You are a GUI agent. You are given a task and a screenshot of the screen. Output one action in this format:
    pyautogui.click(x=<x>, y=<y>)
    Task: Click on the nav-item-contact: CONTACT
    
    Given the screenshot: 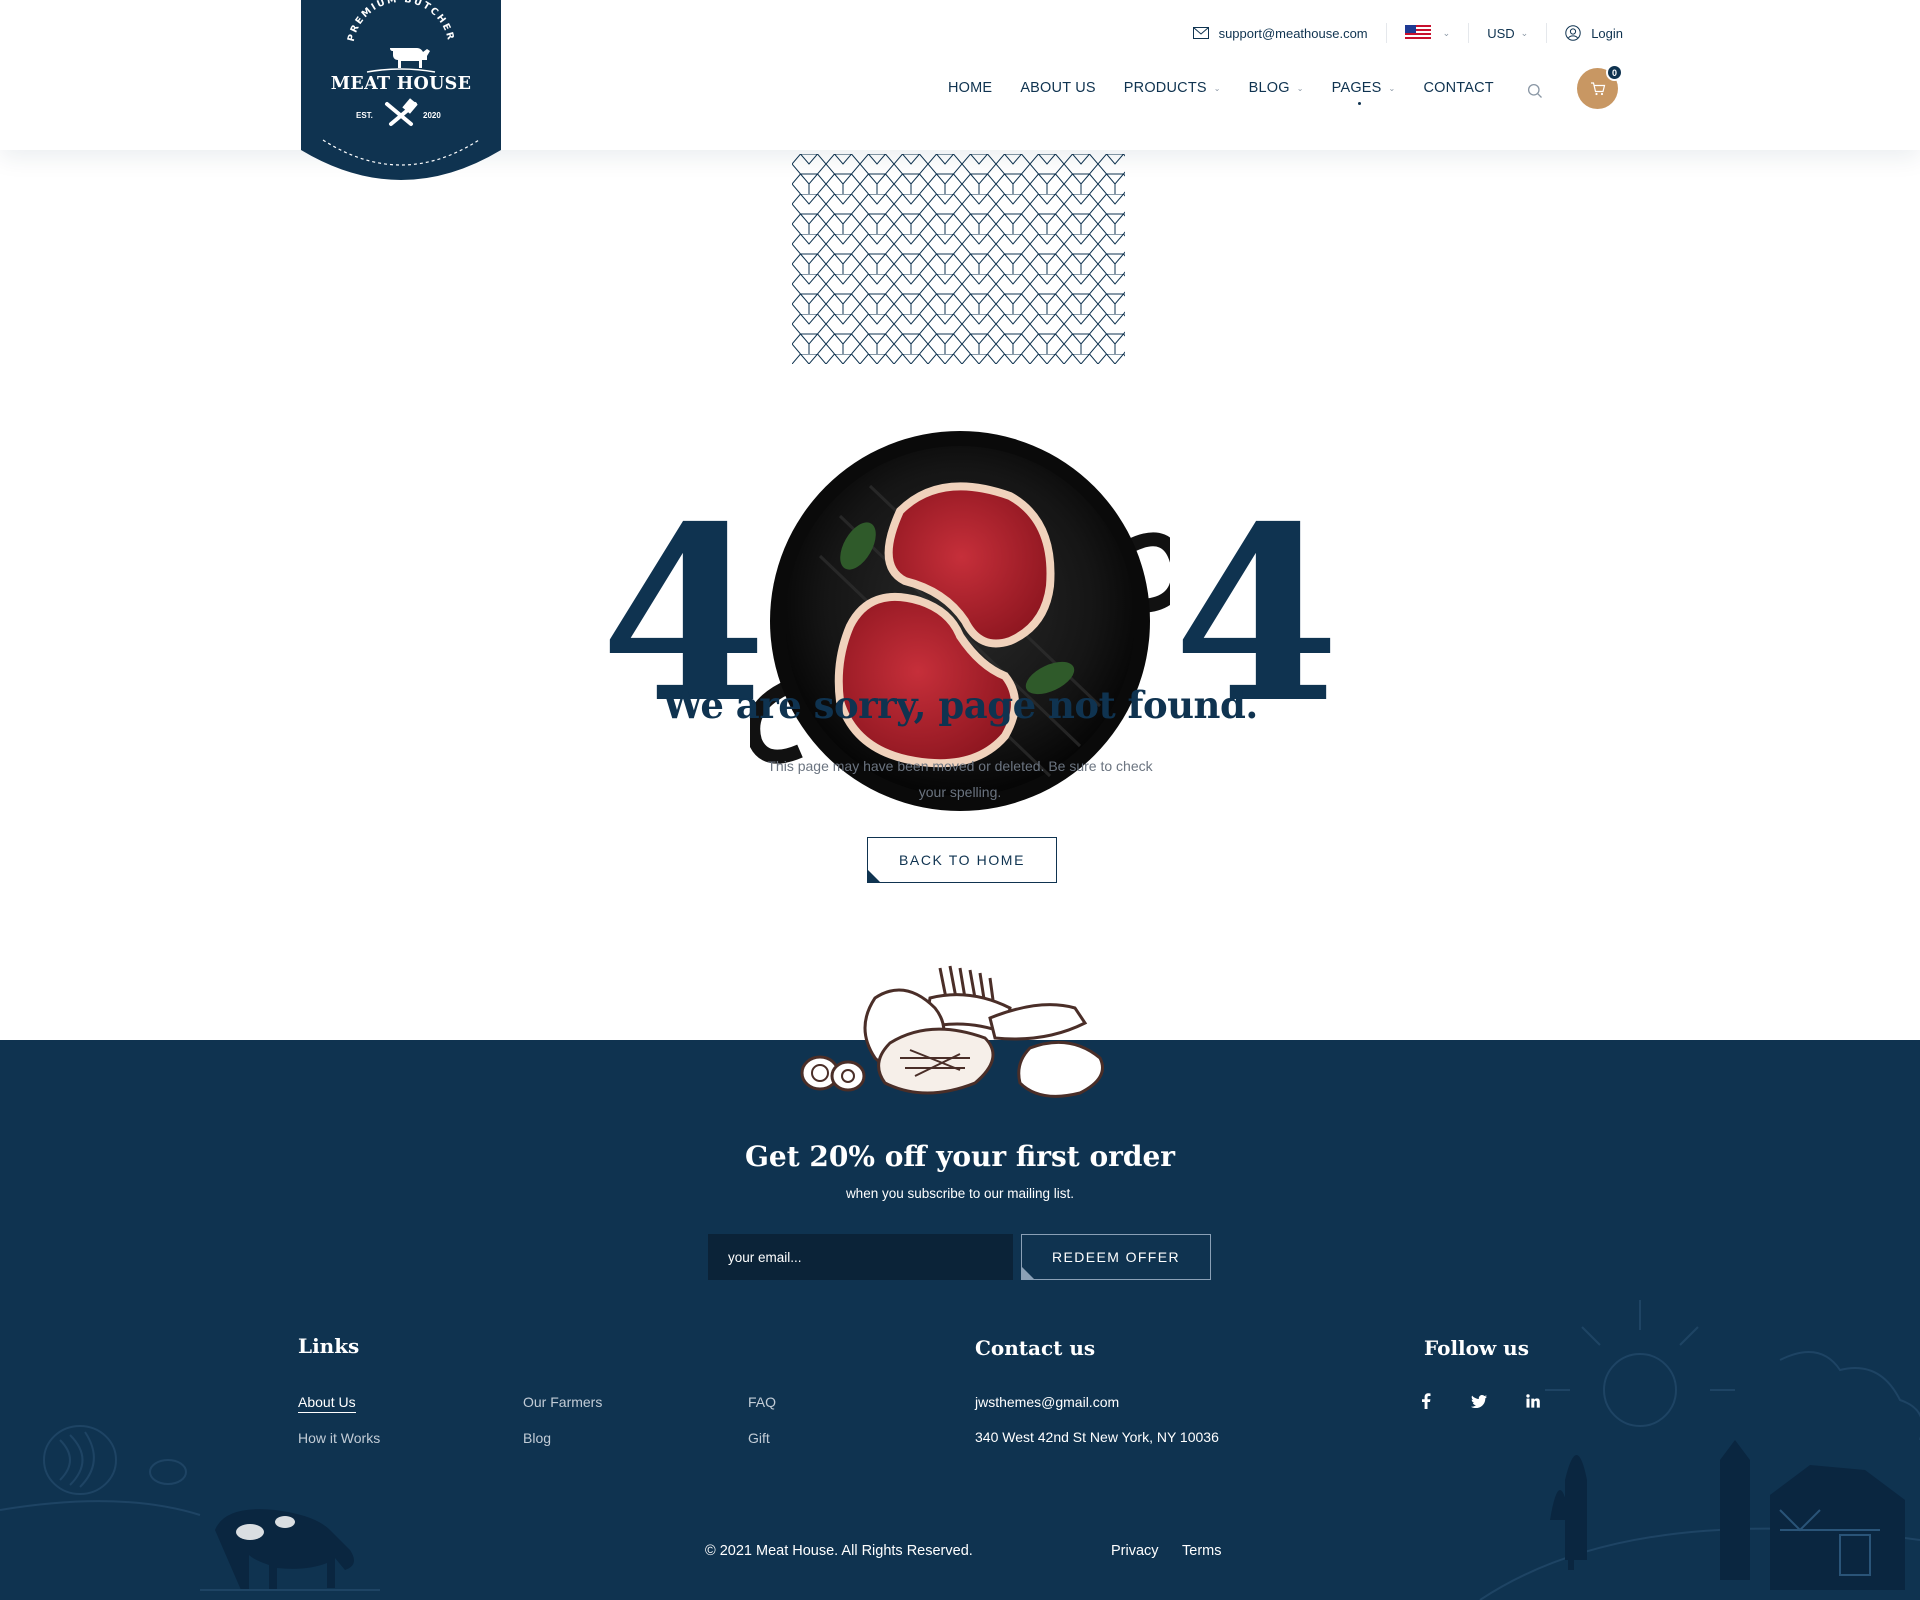 What is the action you would take?
    pyautogui.click(x=1458, y=88)
    